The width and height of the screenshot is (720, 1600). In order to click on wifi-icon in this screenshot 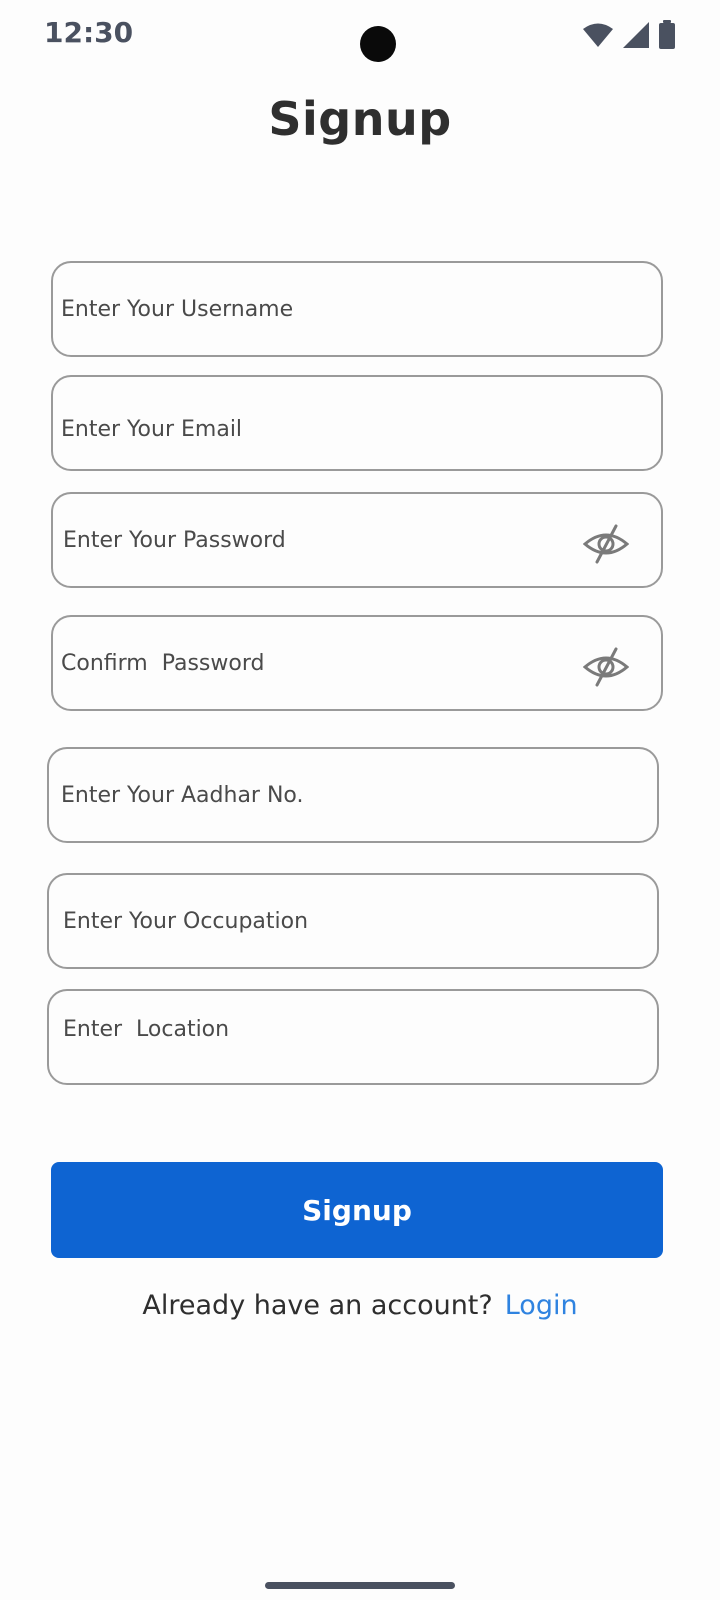, I will do `click(598, 35)`.